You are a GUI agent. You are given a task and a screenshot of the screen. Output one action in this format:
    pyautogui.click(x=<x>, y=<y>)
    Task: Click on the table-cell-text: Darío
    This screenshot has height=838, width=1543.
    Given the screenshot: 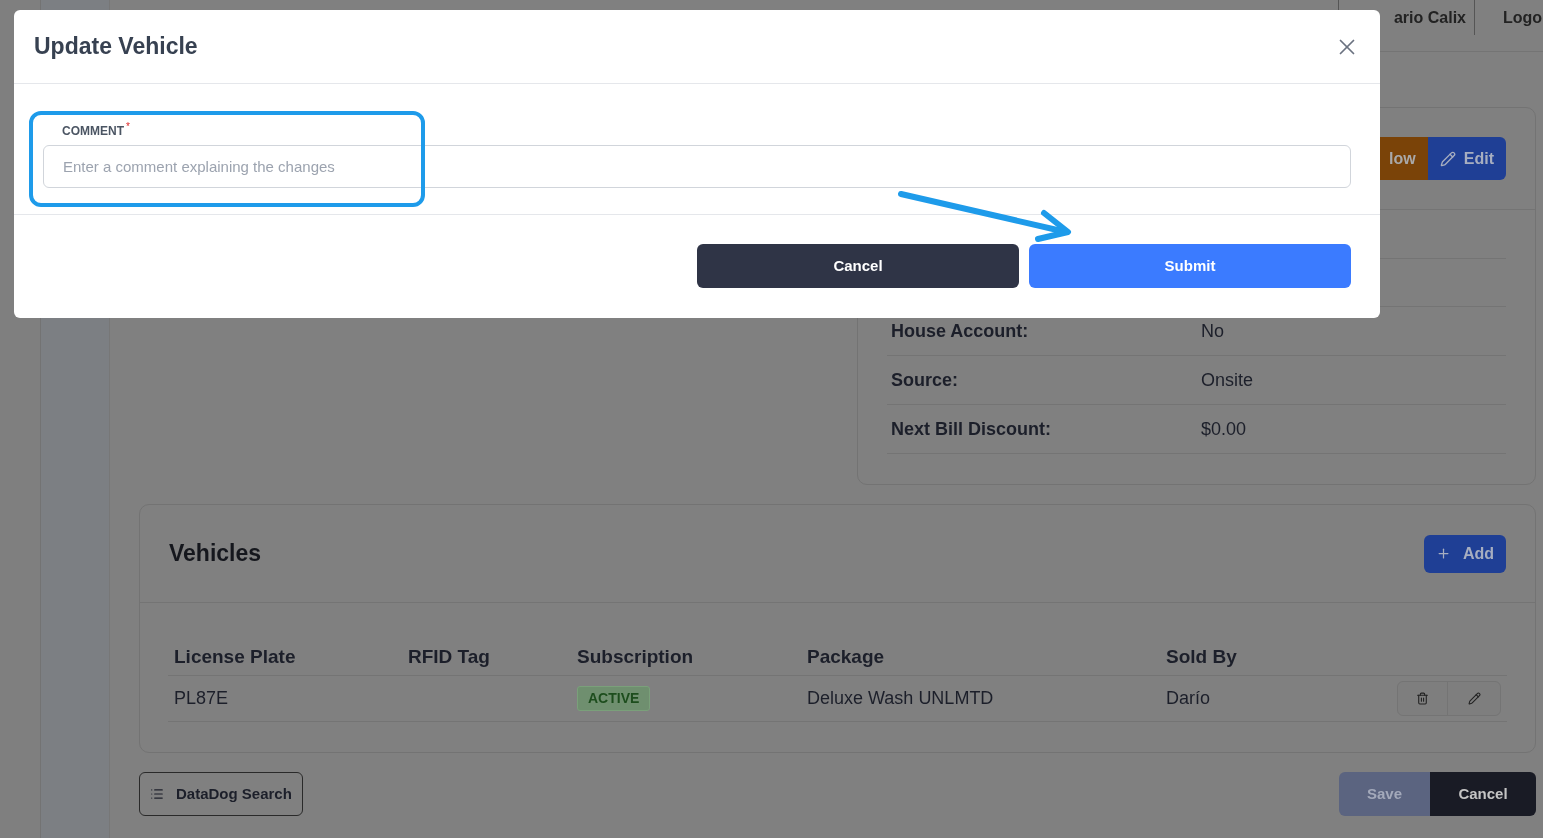 What is the action you would take?
    pyautogui.click(x=1188, y=698)
    